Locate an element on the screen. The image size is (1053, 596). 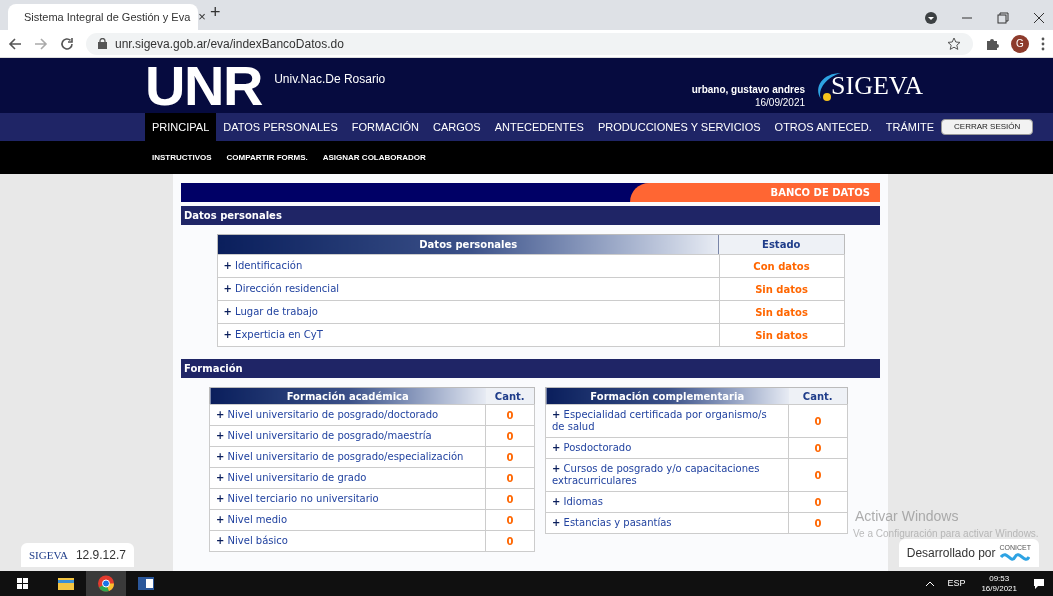
close-tab-button: × is located at coordinates (202, 17).